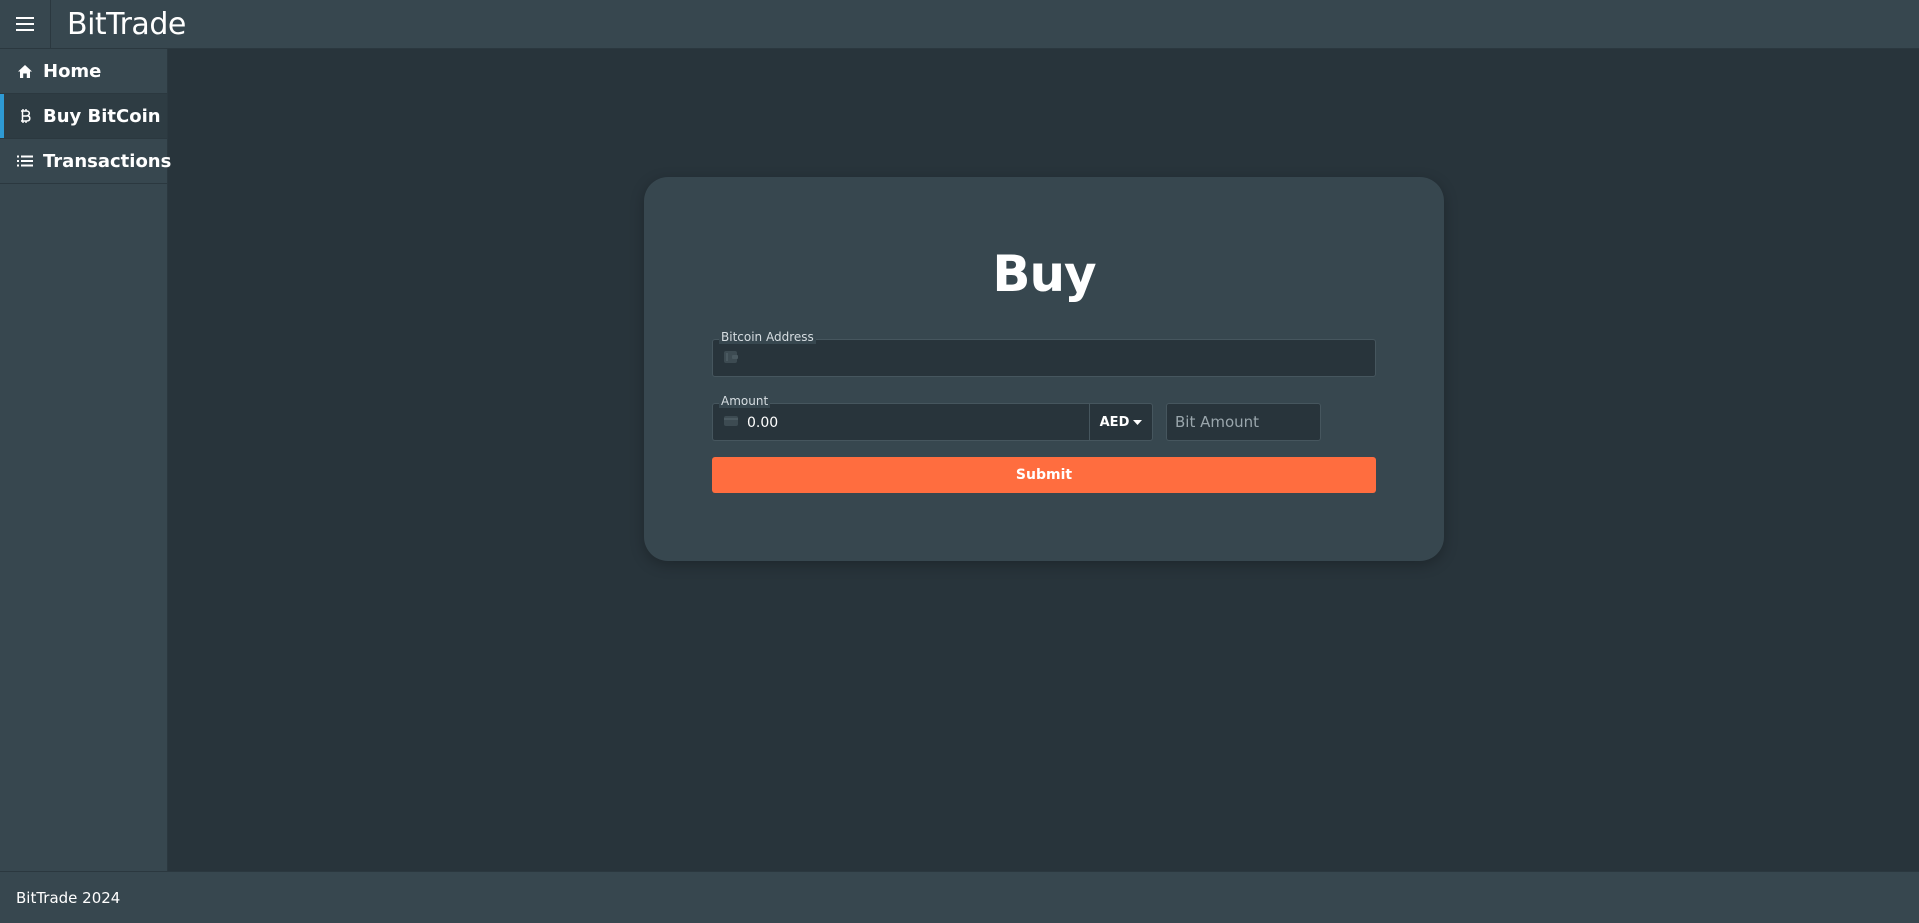 This screenshot has height=923, width=1919. What do you see at coordinates (25, 161) in the screenshot?
I see `list-icon` at bounding box center [25, 161].